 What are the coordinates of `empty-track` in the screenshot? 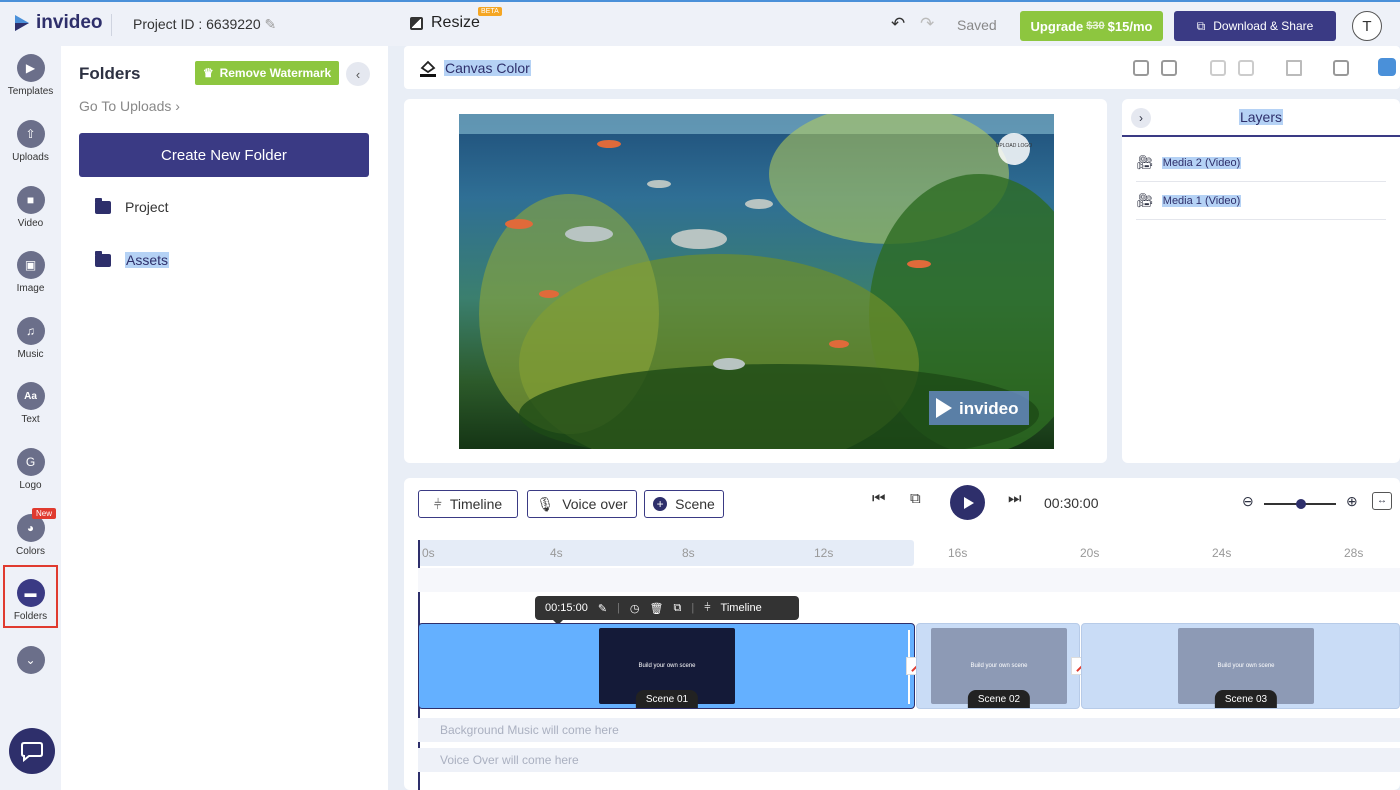 It's located at (909, 580).